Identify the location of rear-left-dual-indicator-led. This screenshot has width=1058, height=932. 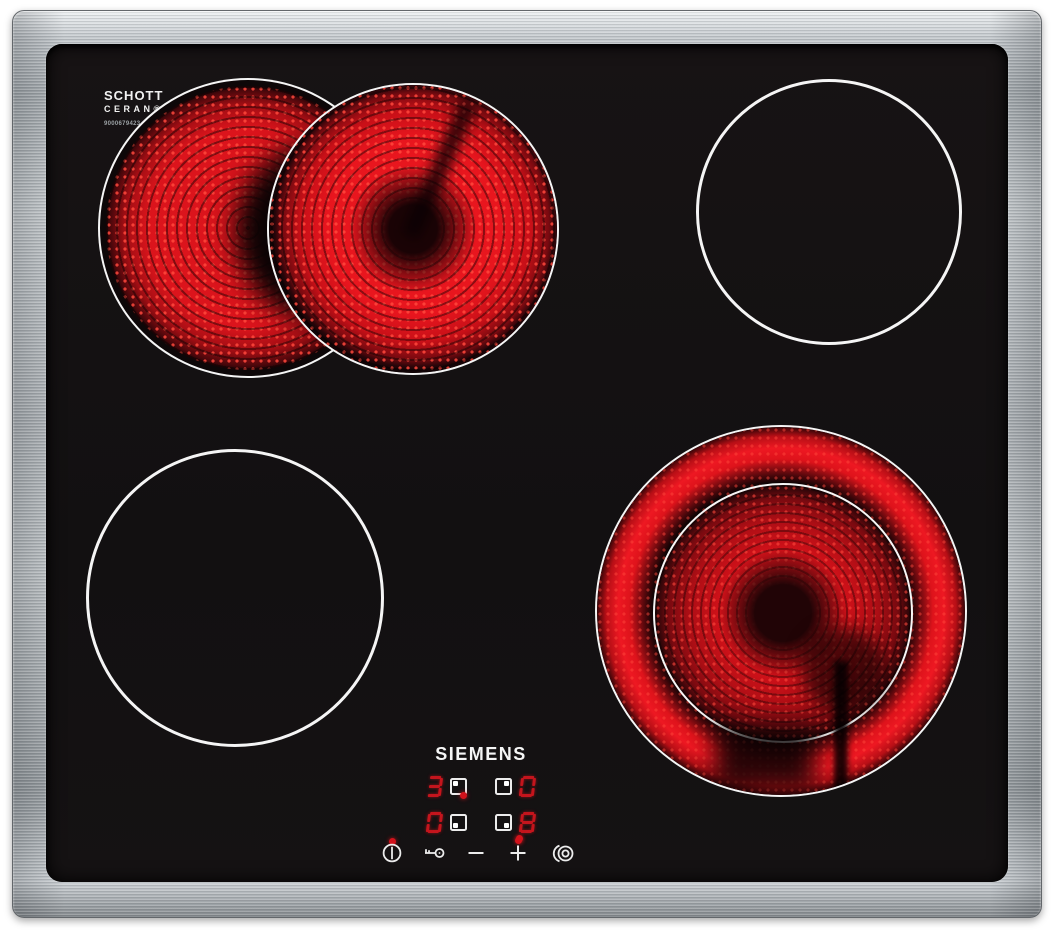
(463, 795).